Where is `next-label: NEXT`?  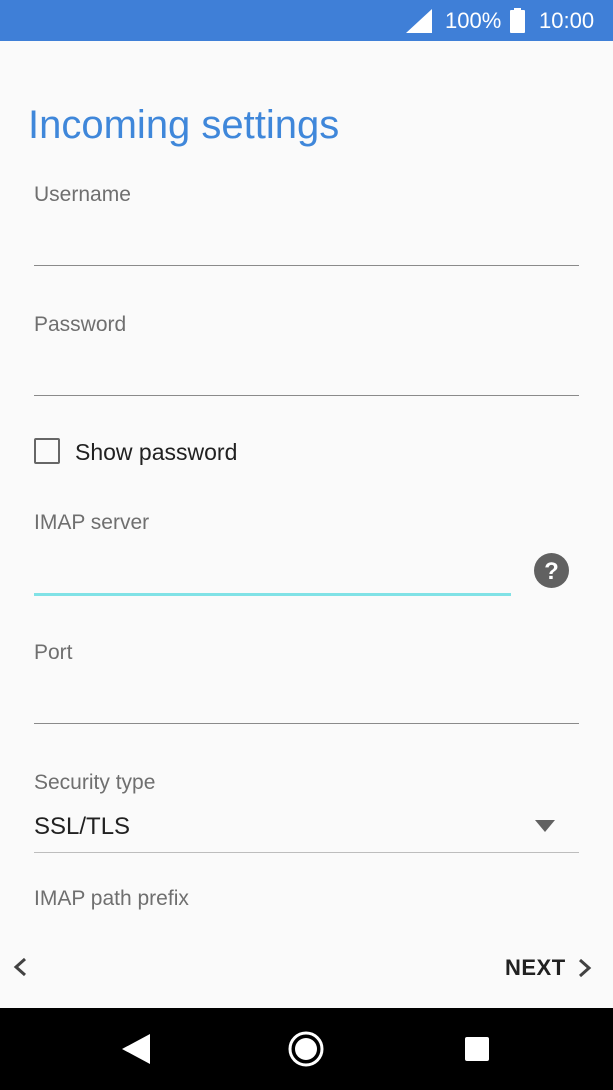
next-label: NEXT is located at coordinates (535, 967).